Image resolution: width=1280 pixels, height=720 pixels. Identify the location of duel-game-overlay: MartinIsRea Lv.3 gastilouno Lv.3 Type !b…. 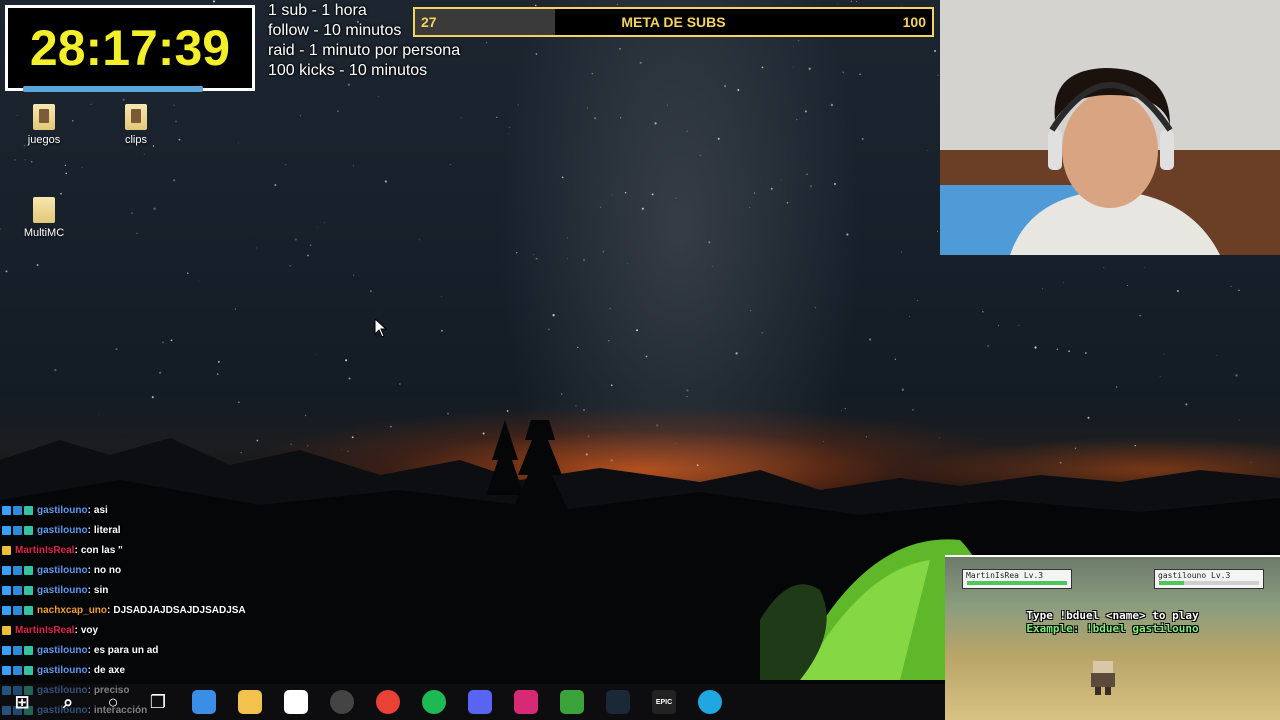
(1112, 637).